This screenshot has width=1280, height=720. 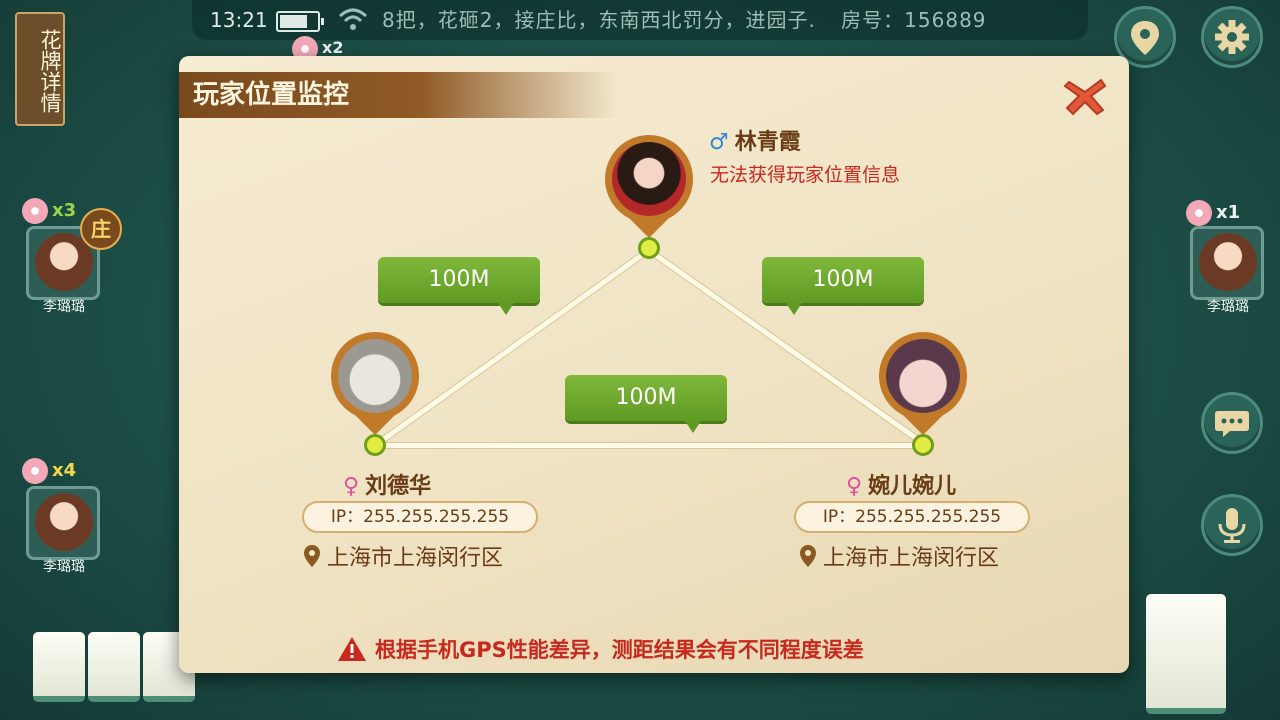 What do you see at coordinates (399, 95) in the screenshot?
I see `dialog-title-bar: 玩家位置监控` at bounding box center [399, 95].